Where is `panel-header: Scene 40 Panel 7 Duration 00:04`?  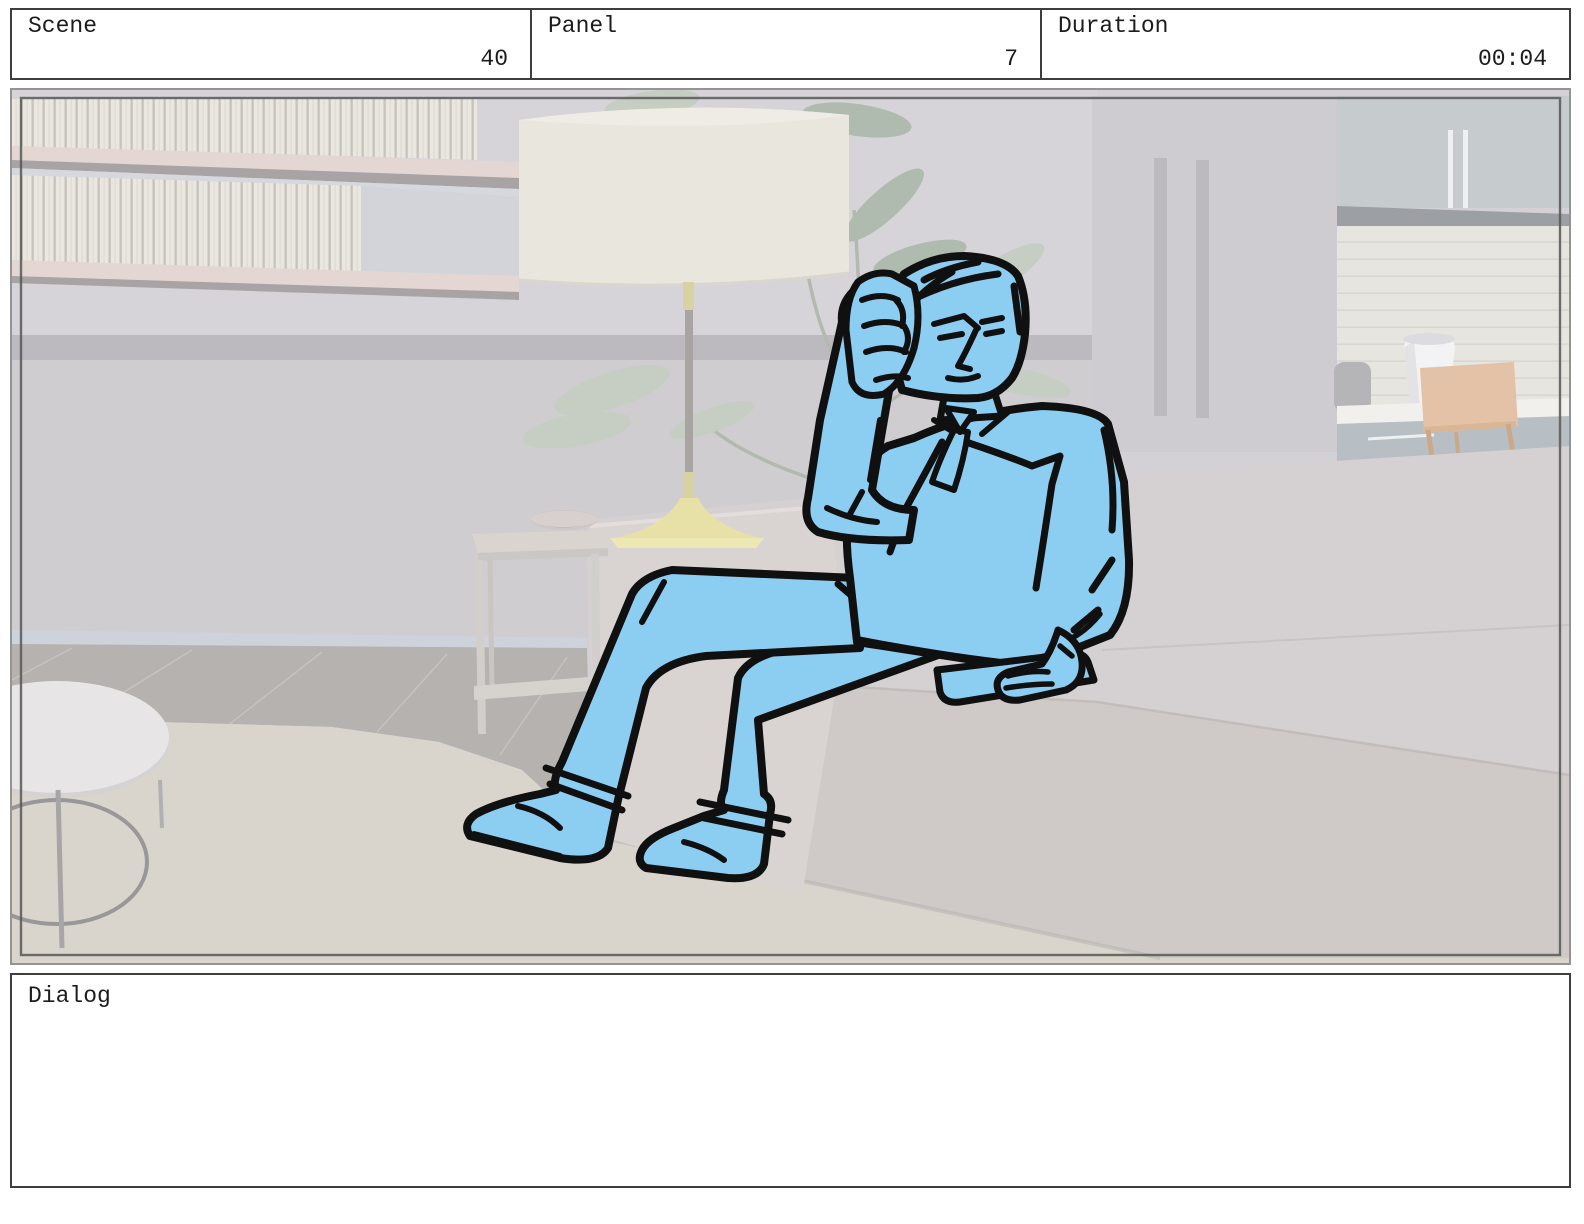
panel-header: Scene 40 Panel 7 Duration 00:04 is located at coordinates (790, 44).